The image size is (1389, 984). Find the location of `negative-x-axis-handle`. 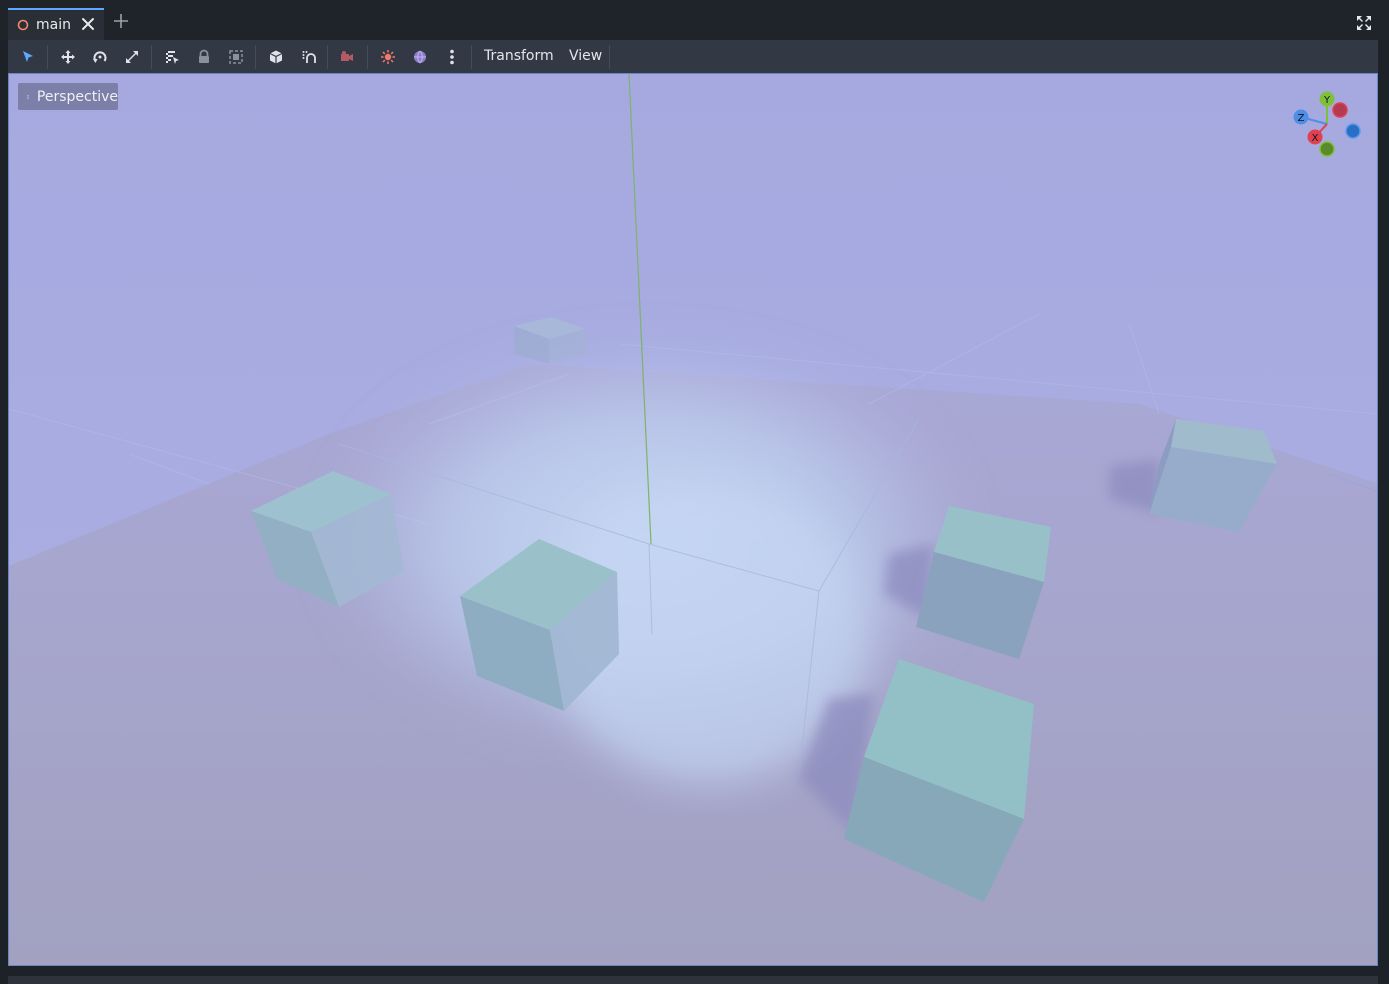

negative-x-axis-handle is located at coordinates (1340, 110).